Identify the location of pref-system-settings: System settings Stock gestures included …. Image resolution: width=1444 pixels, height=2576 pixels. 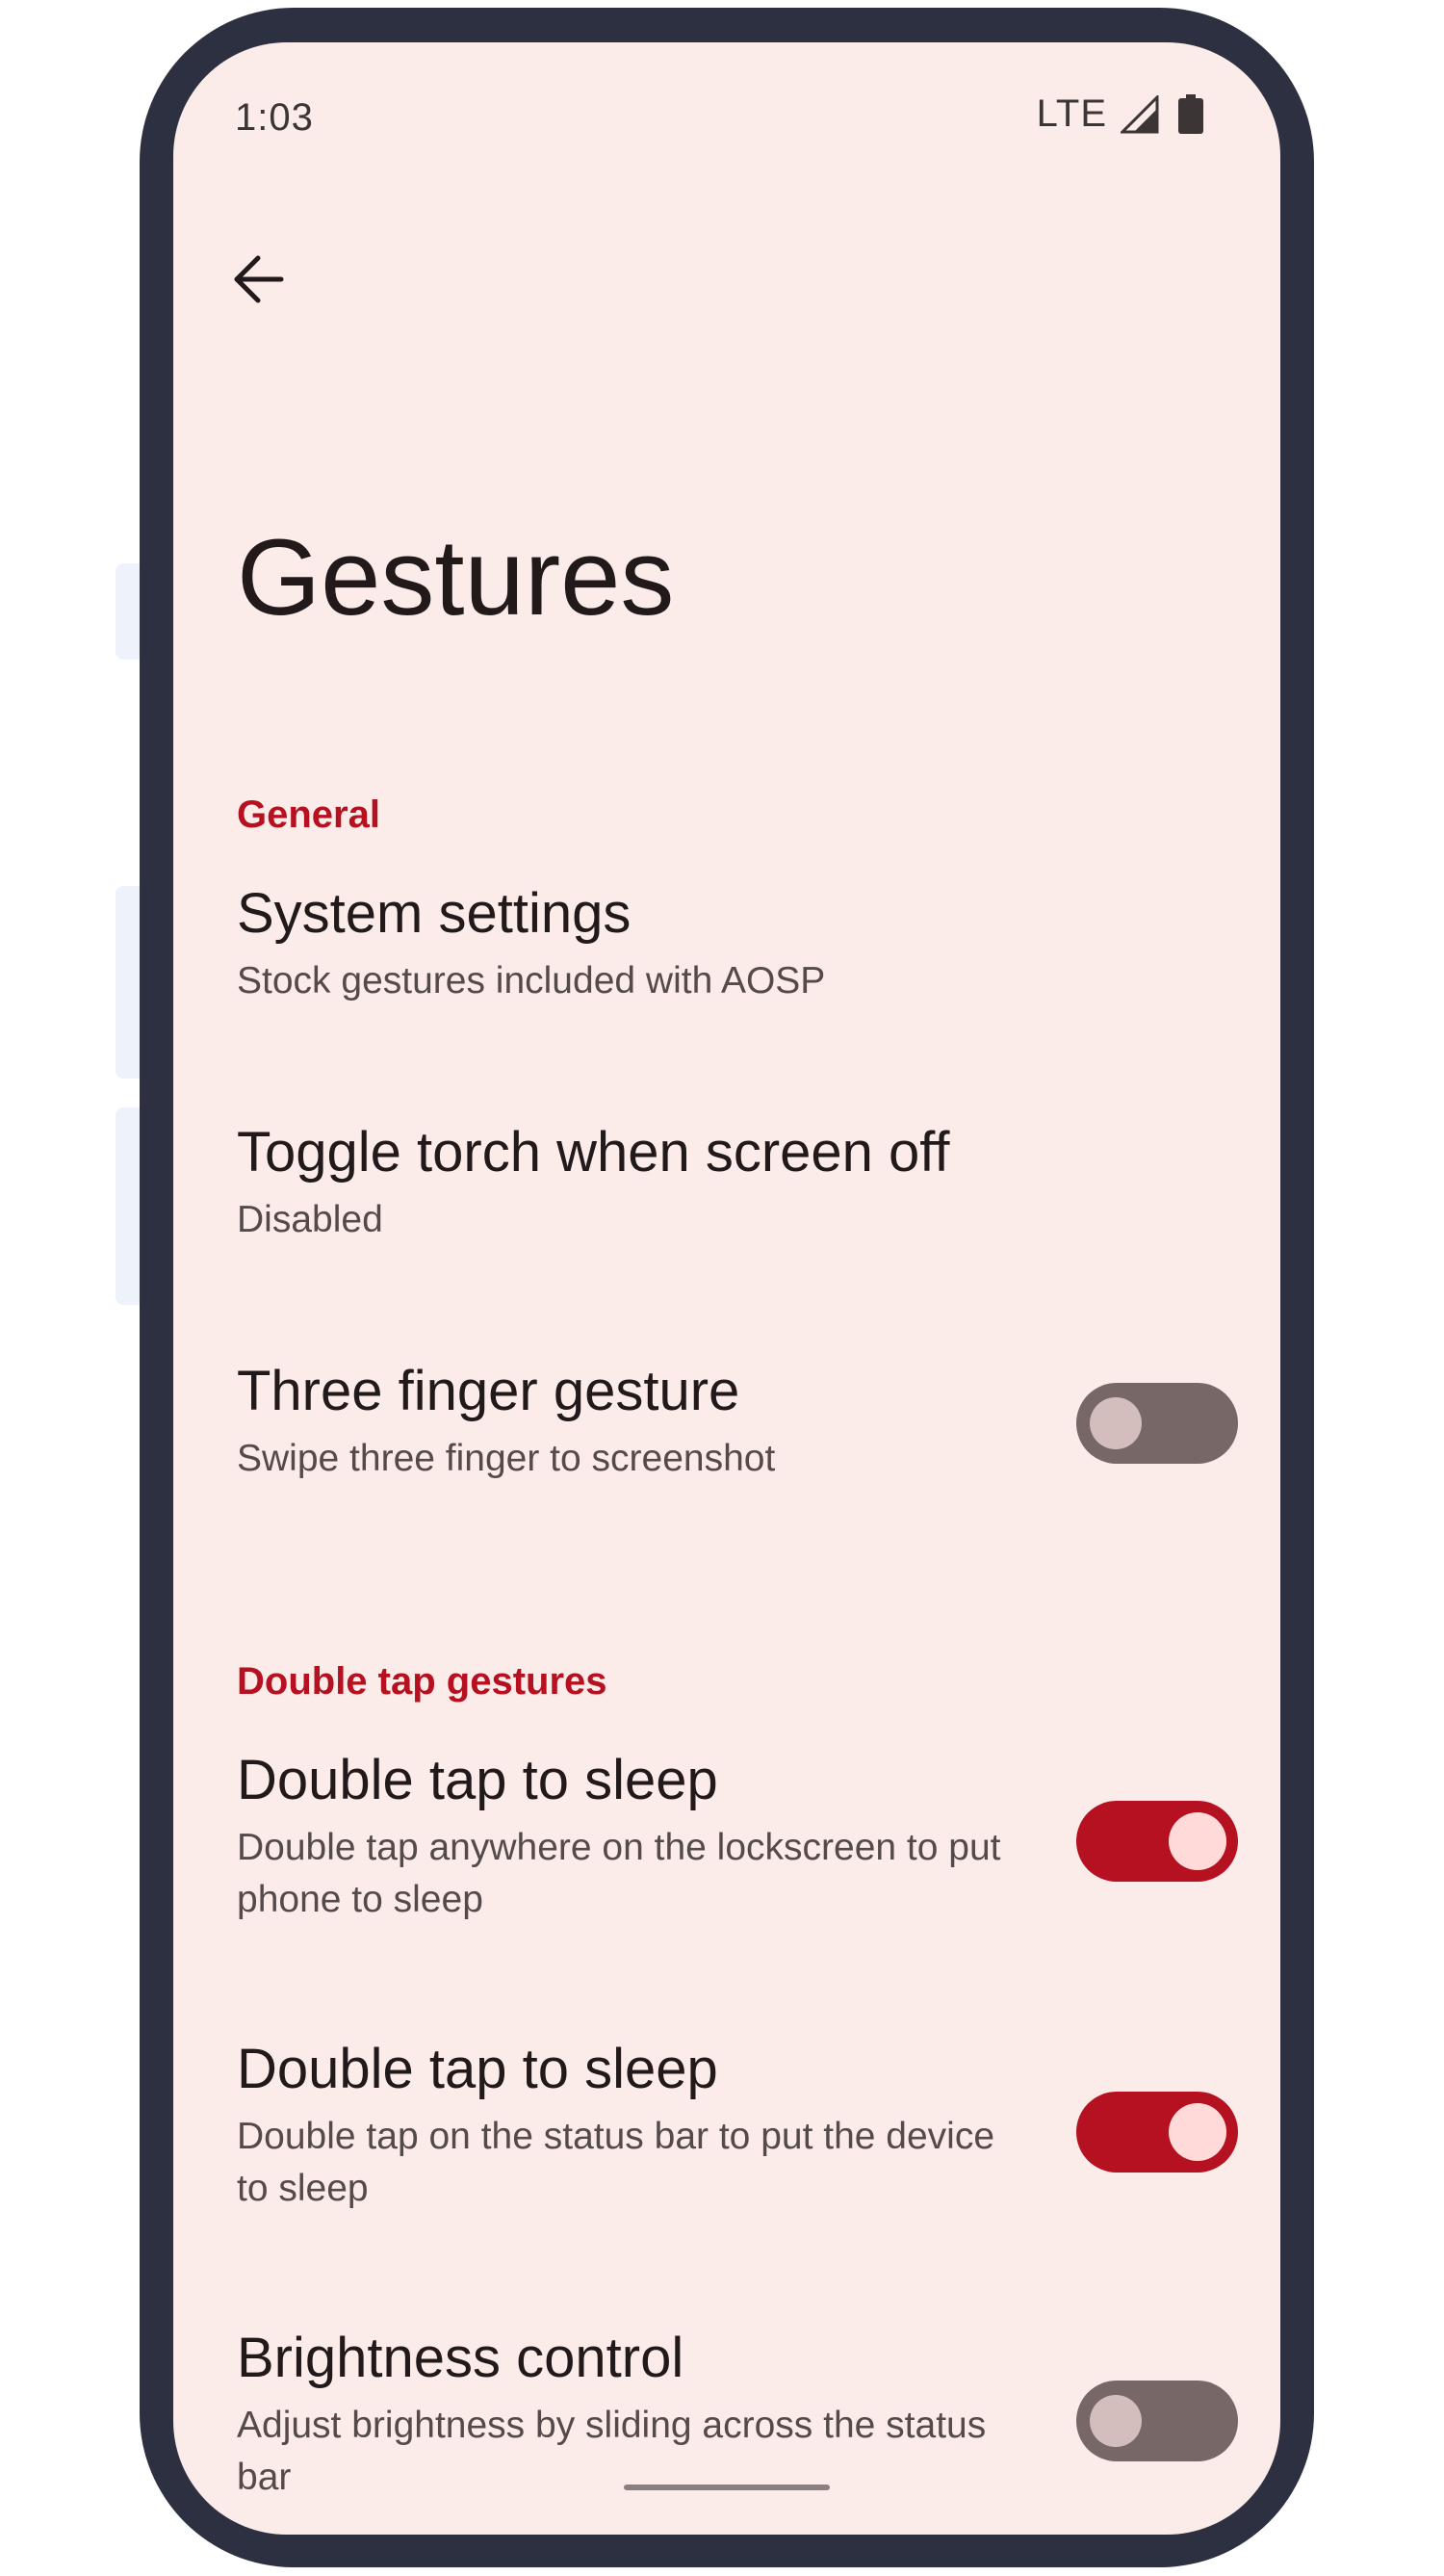
(726, 943).